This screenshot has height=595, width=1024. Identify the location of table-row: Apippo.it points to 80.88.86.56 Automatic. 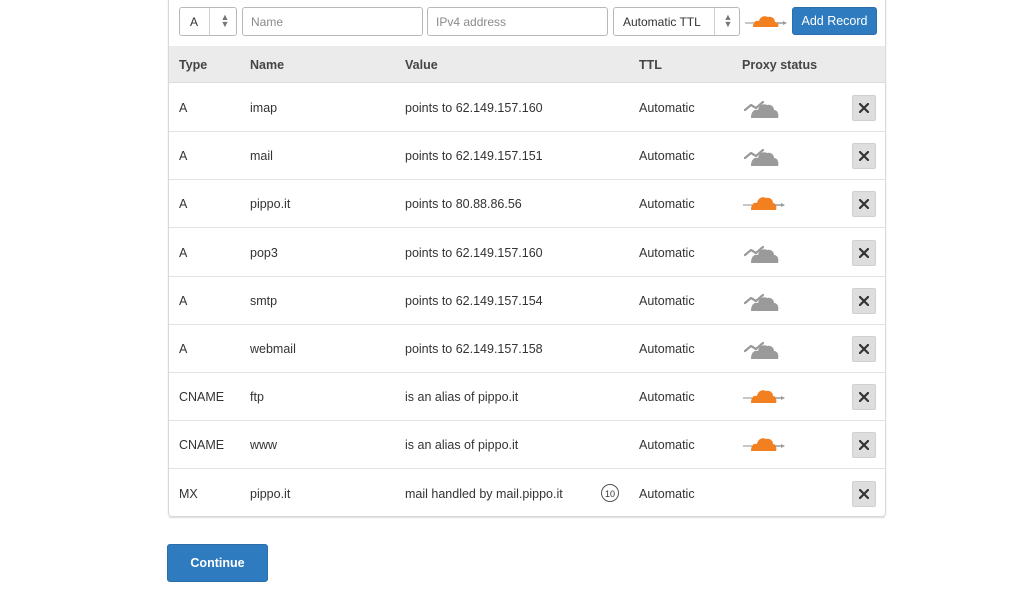
(527, 204).